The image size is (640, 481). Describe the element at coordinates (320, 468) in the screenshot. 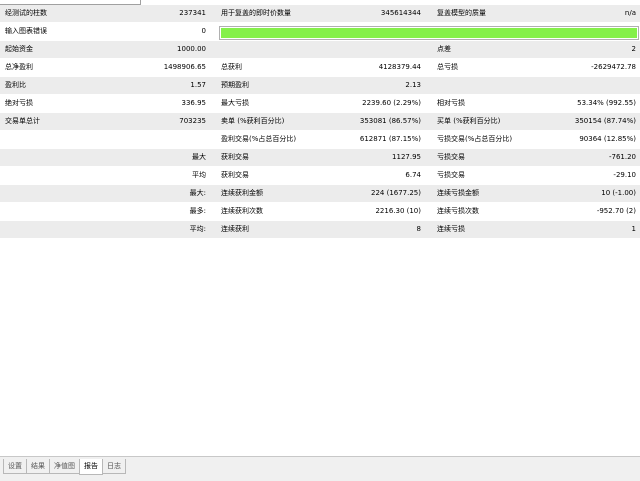

I see `bottom-tab-bar: 设置 结果 净值图 报告 日志` at that location.